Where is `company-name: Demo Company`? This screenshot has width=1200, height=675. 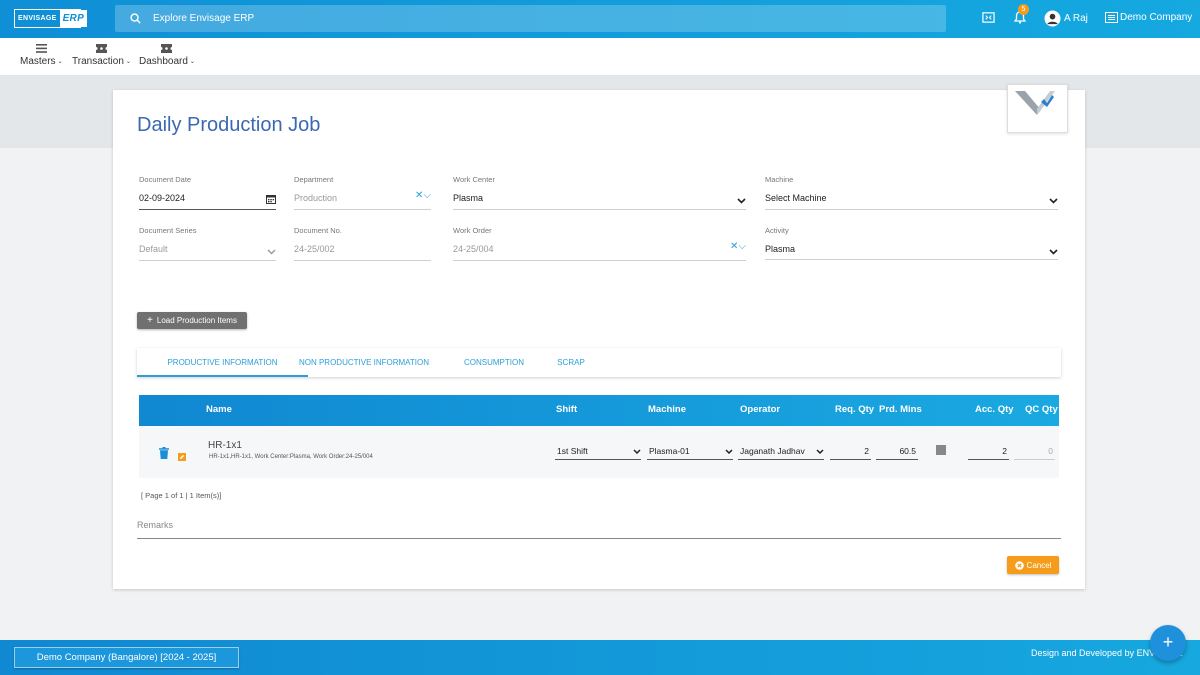
company-name: Demo Company is located at coordinates (1156, 17).